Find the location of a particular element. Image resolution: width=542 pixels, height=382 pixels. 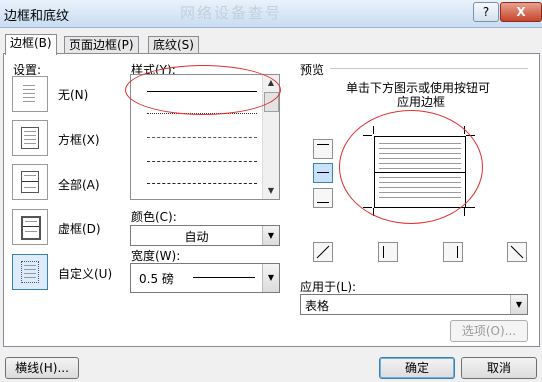

setting-custom-label: 自定义(U) is located at coordinates (85, 274).